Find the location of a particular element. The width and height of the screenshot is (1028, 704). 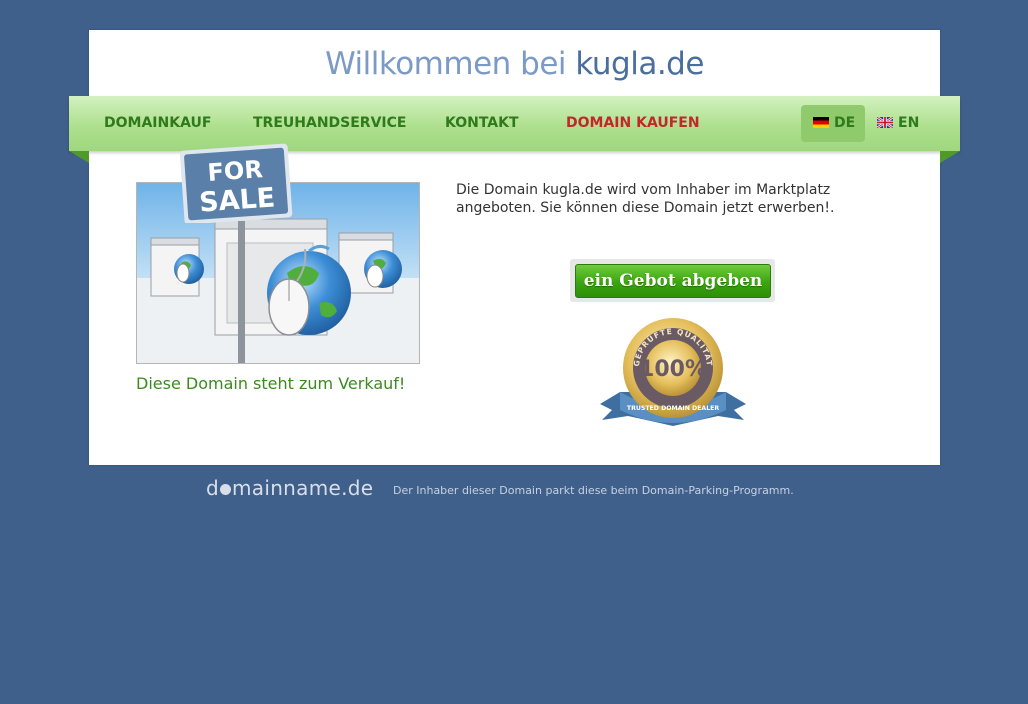

language-de-label: DE is located at coordinates (845, 123).